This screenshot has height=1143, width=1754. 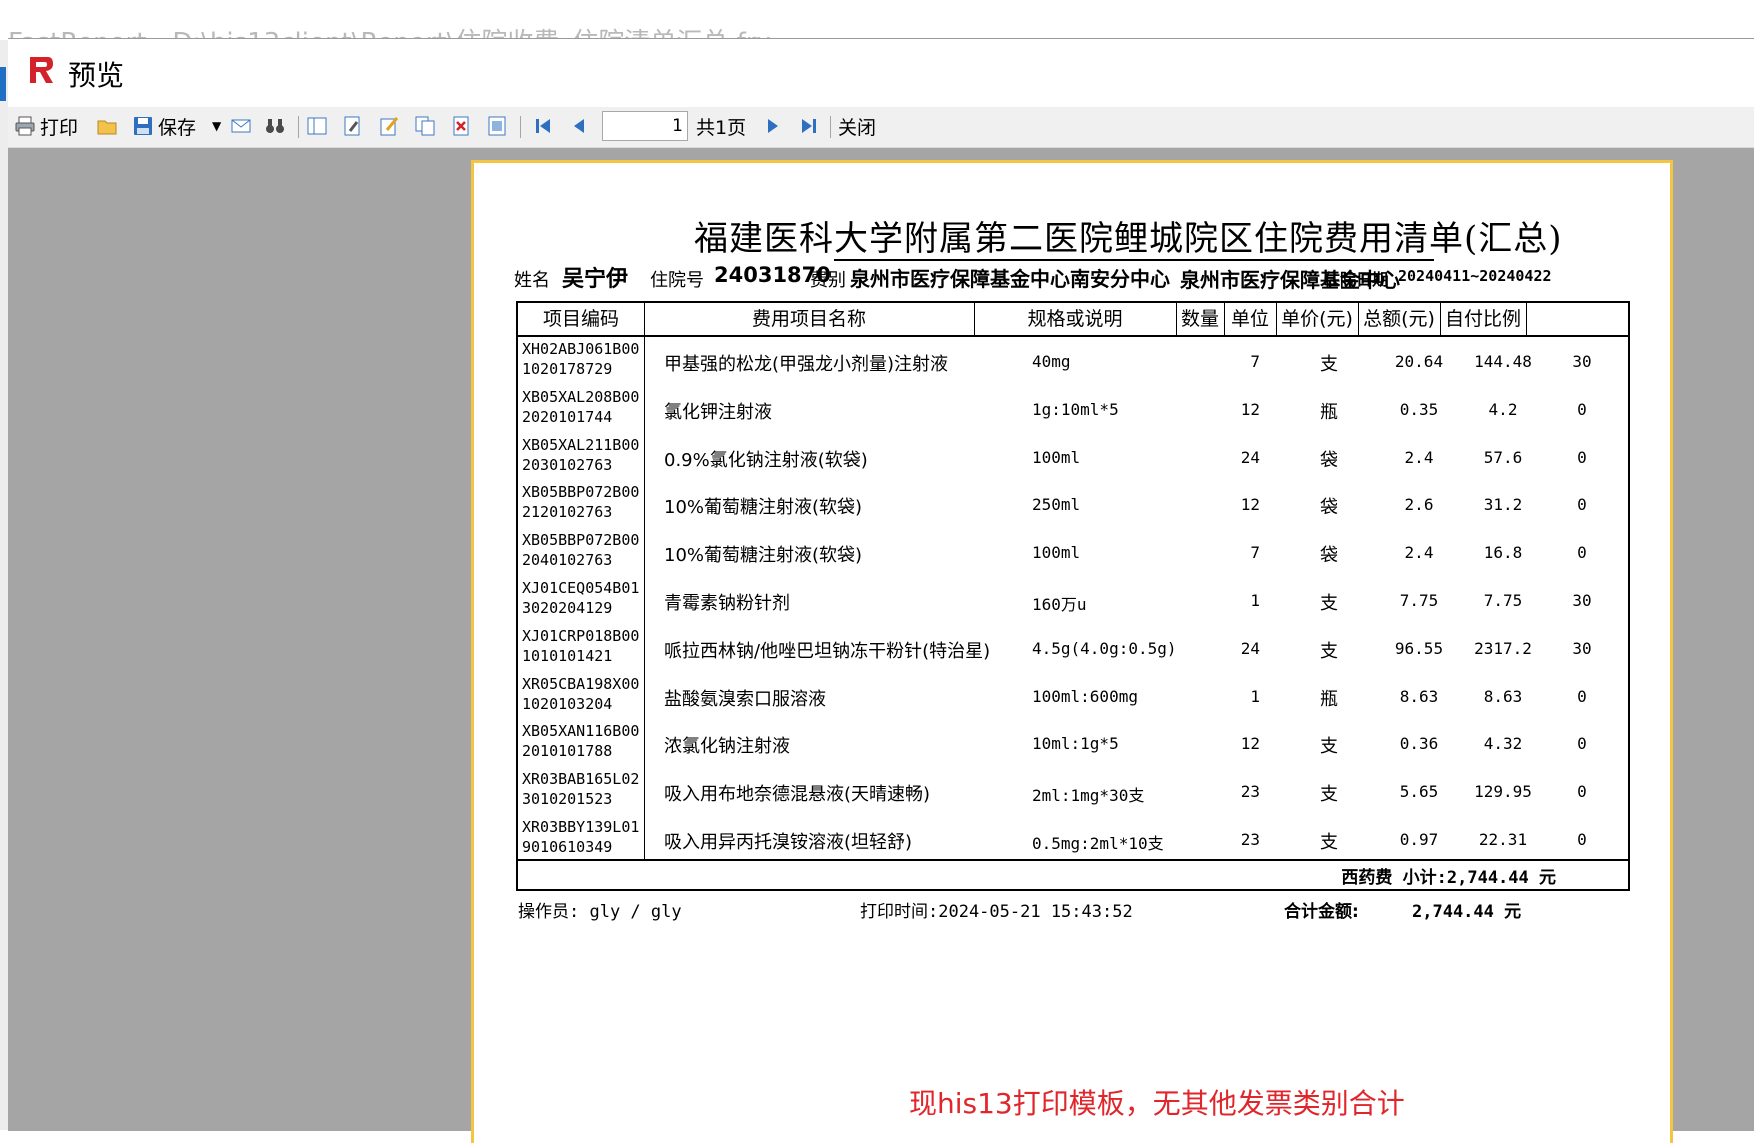 What do you see at coordinates (677, 280) in the screenshot?
I see `admission-label: 住院号` at bounding box center [677, 280].